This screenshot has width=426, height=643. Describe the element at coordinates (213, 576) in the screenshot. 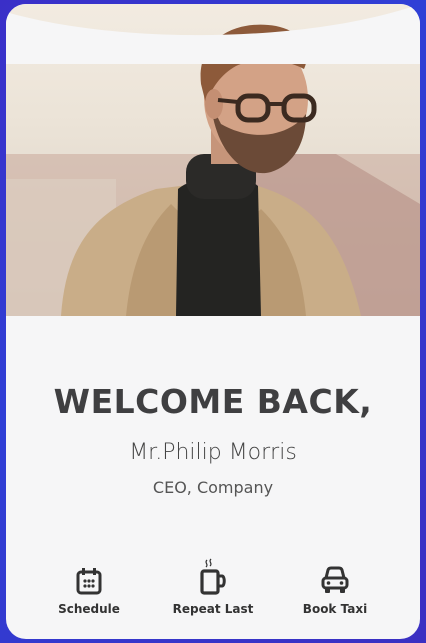

I see `coffee-cup-icon` at that location.